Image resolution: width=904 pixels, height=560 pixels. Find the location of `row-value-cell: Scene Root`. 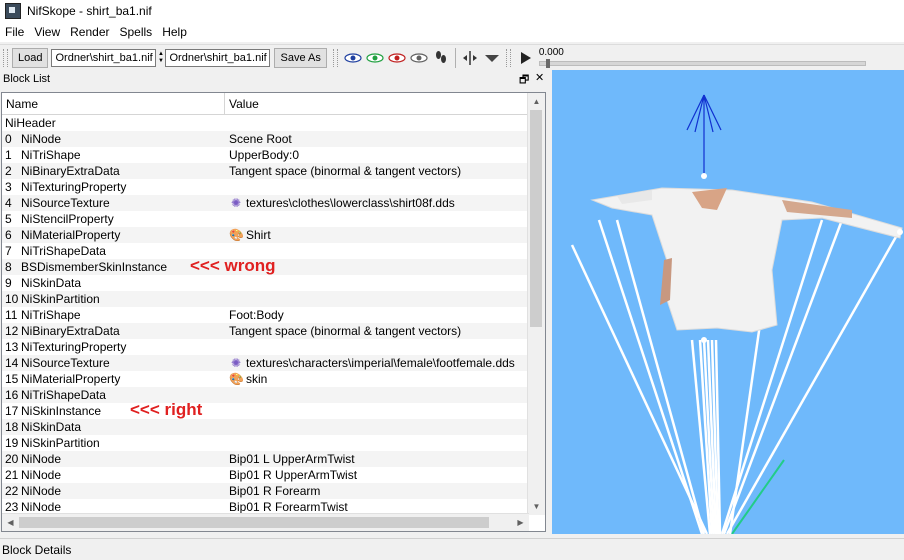

row-value-cell: Scene Root is located at coordinates (258, 139).